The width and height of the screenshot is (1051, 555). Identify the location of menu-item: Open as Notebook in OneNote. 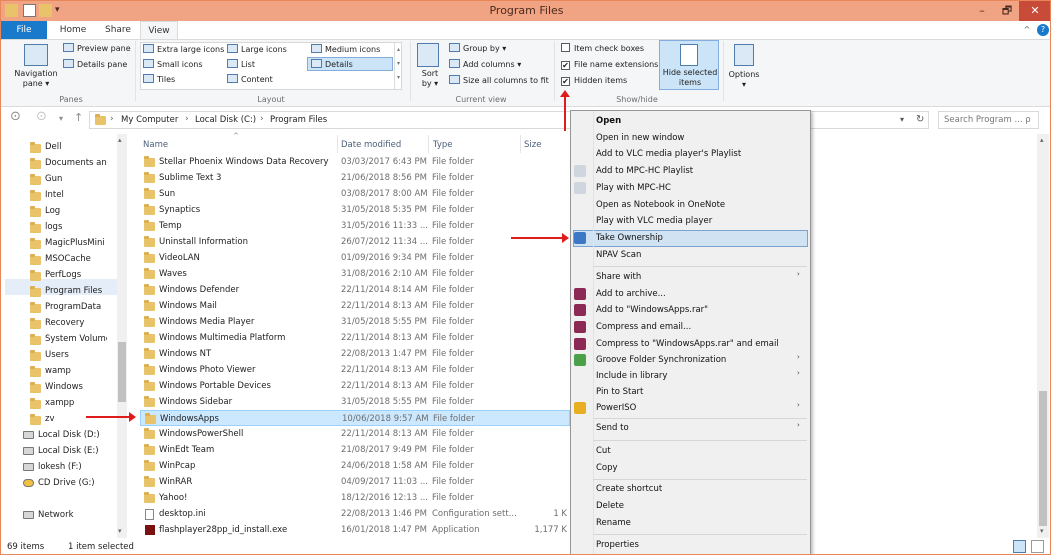
(690, 205).